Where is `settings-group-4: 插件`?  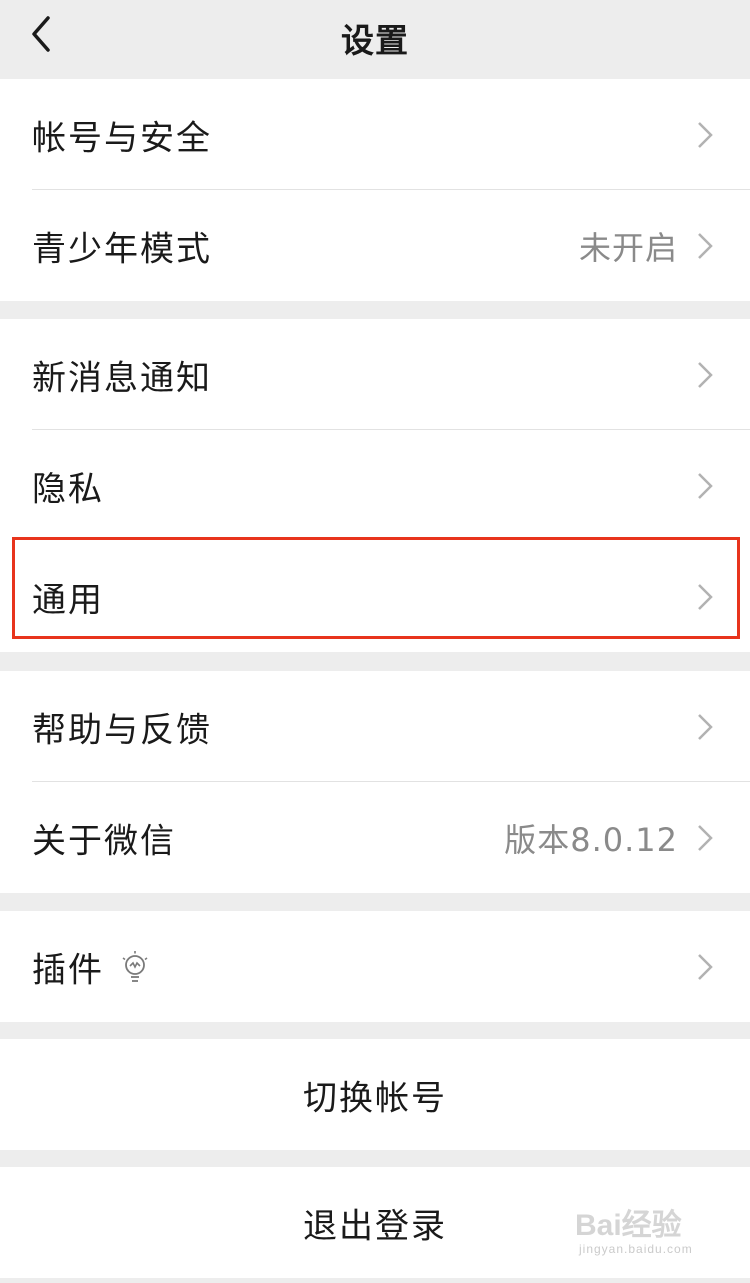
settings-group-4: 插件 is located at coordinates (375, 966).